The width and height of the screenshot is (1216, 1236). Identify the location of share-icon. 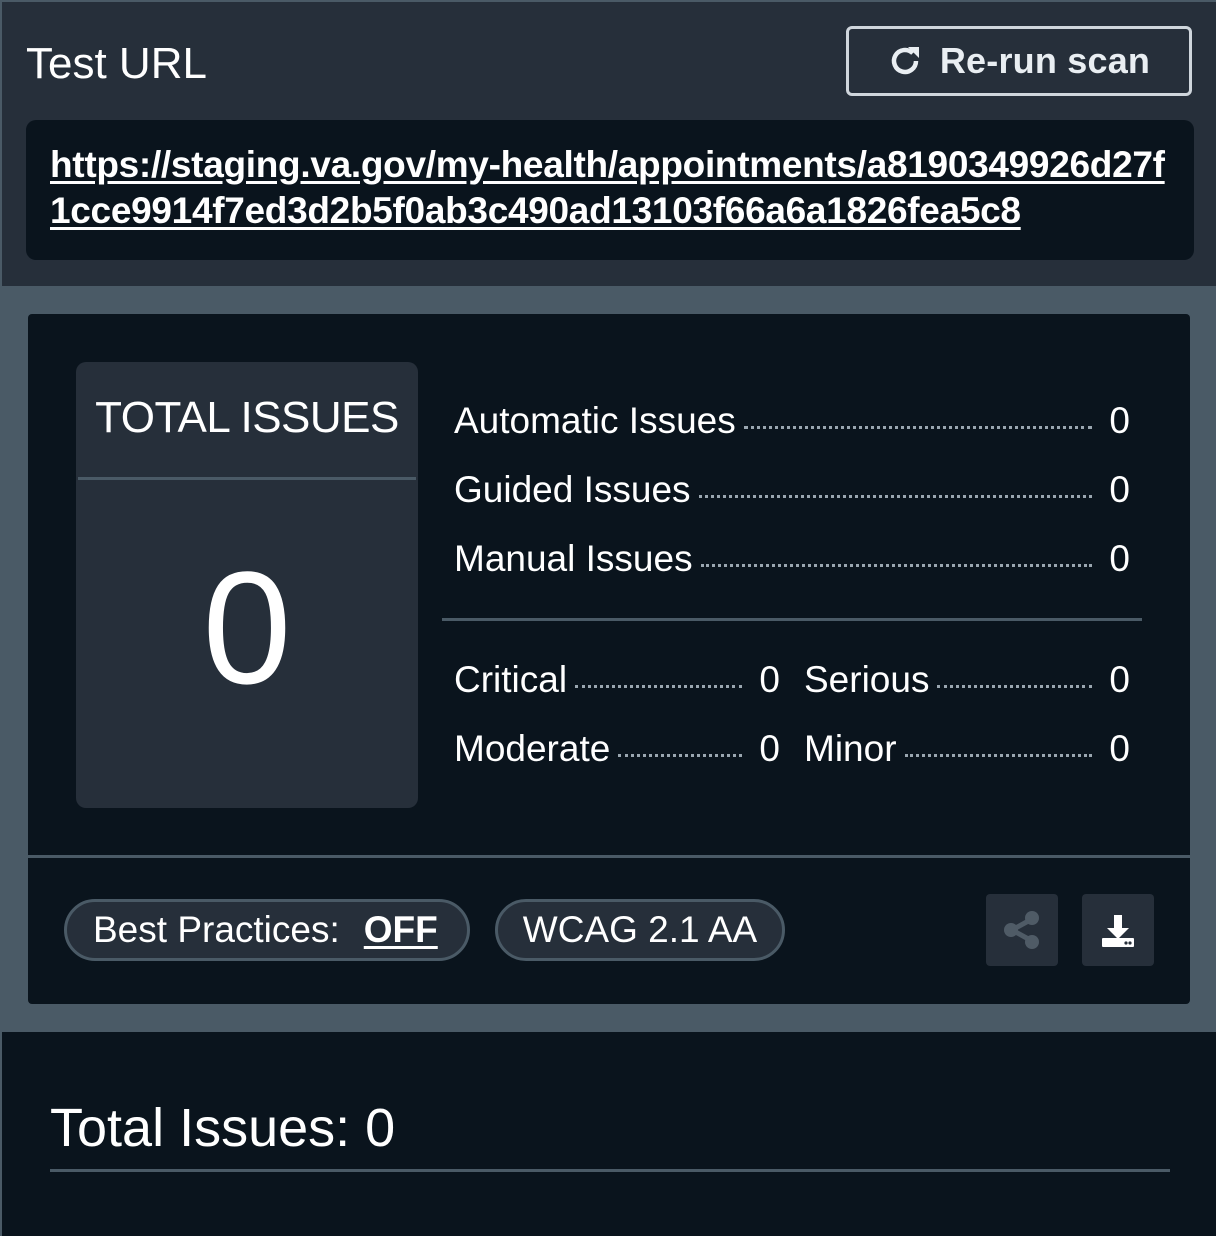
(1021, 930).